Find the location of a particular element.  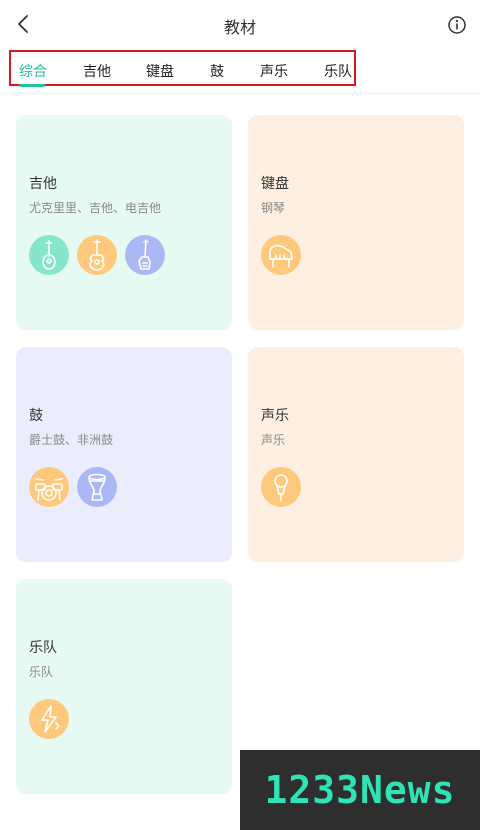

tab-drums: 鼓 is located at coordinates (217, 71).